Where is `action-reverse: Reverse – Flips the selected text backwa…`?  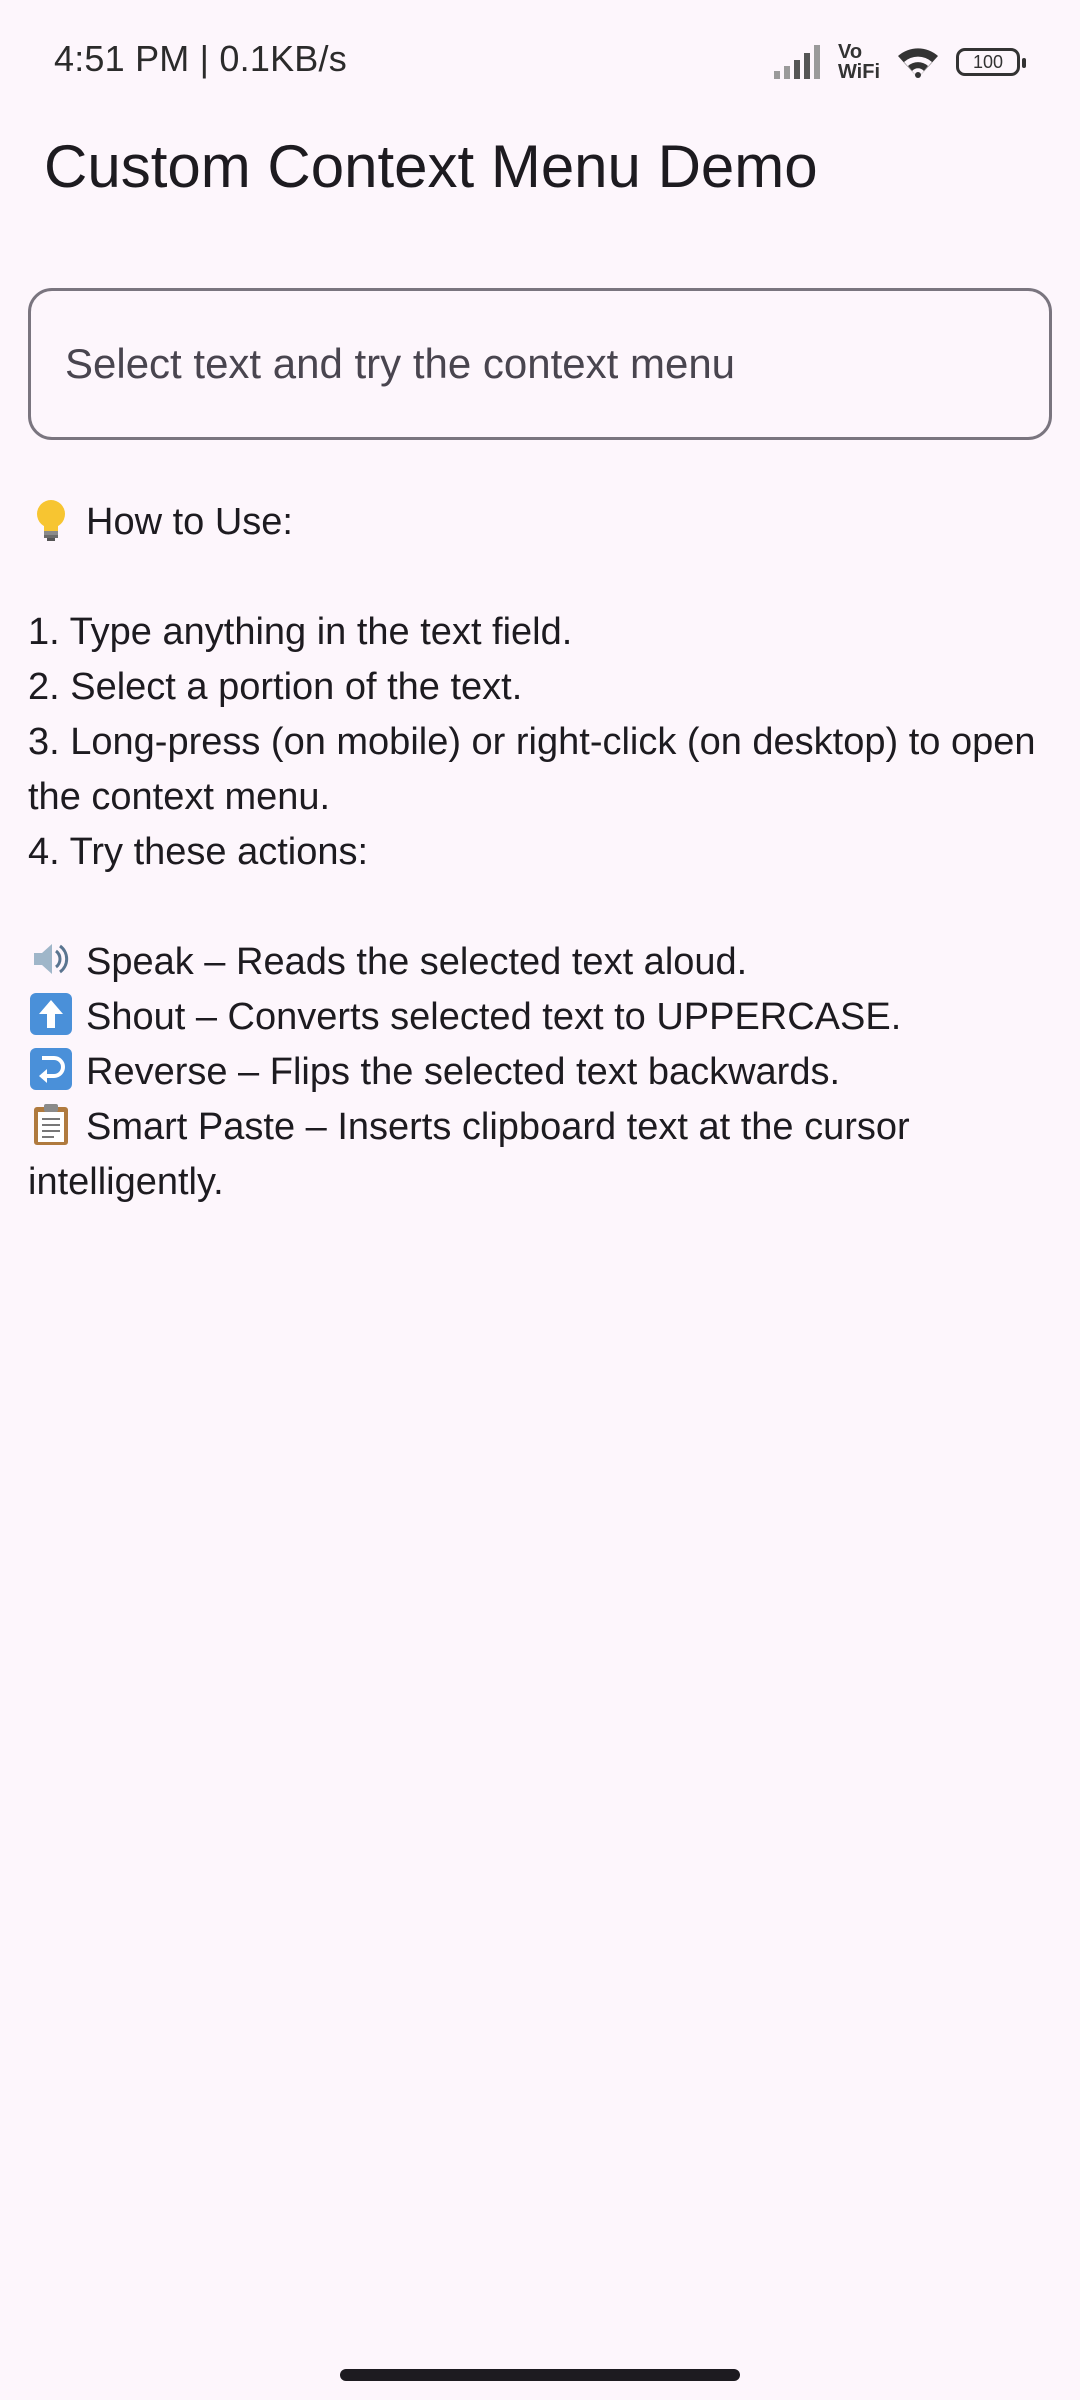 action-reverse: Reverse – Flips the selected text backwa… is located at coordinates (538, 1072).